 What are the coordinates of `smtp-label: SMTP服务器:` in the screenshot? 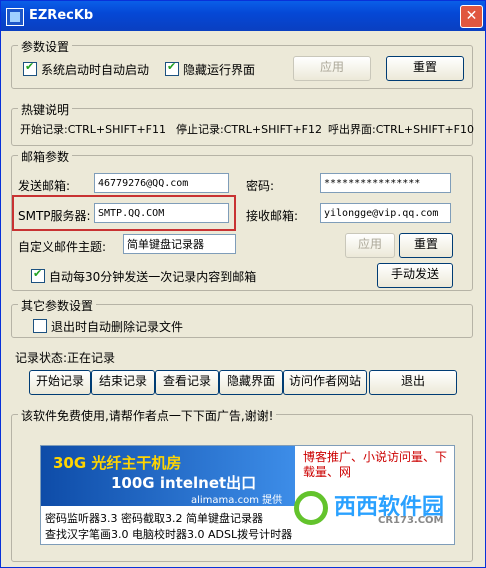 It's located at (54, 216).